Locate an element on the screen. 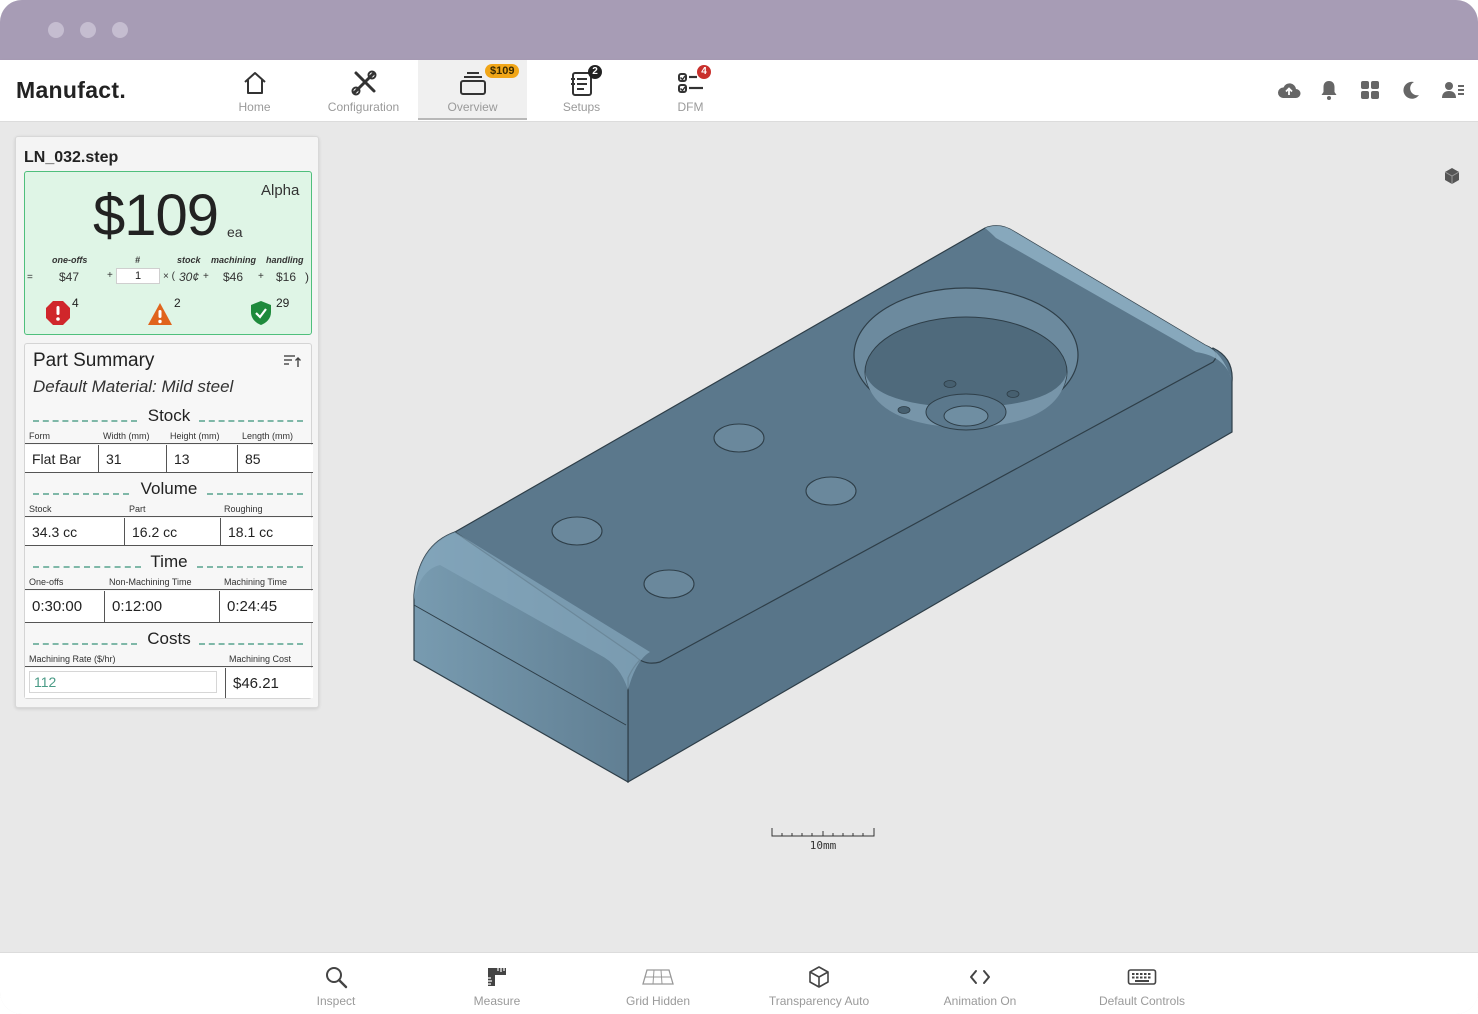 The width and height of the screenshot is (1478, 1014). tab-overview: $109 Overview is located at coordinates (472, 90).